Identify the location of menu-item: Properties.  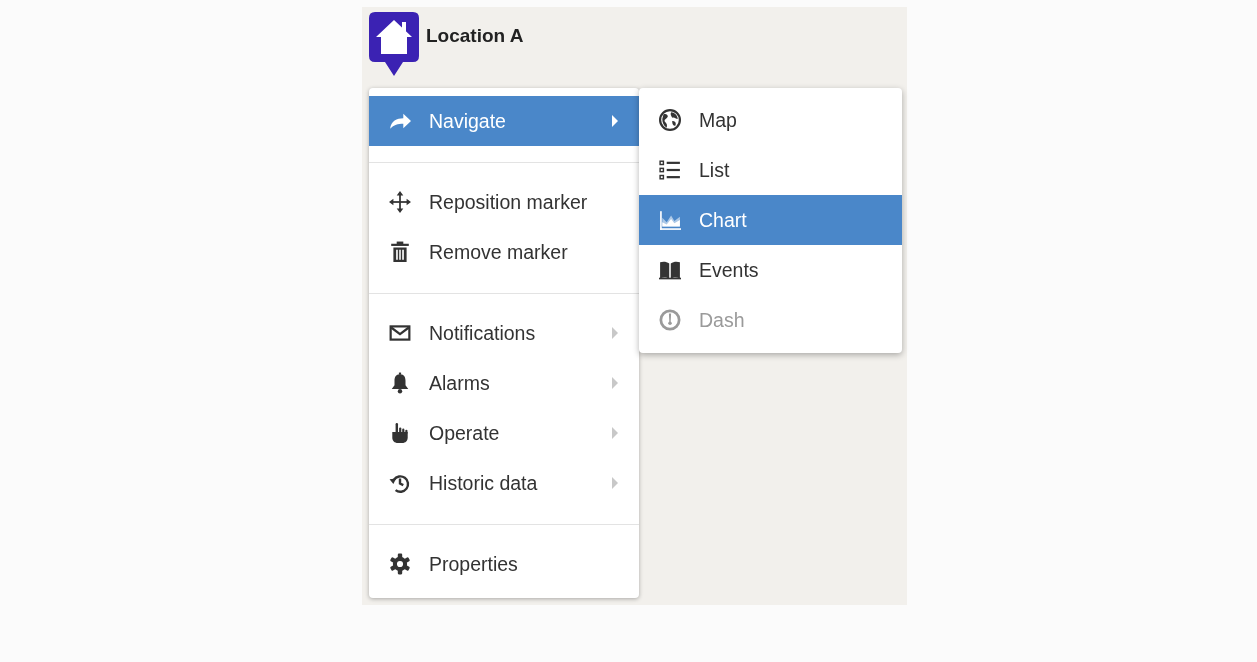
(504, 564).